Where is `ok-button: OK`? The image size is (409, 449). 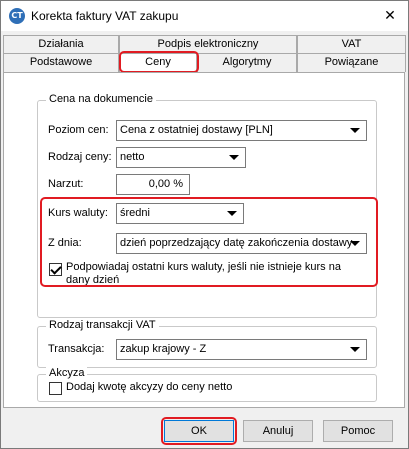 ok-button: OK is located at coordinates (199, 431).